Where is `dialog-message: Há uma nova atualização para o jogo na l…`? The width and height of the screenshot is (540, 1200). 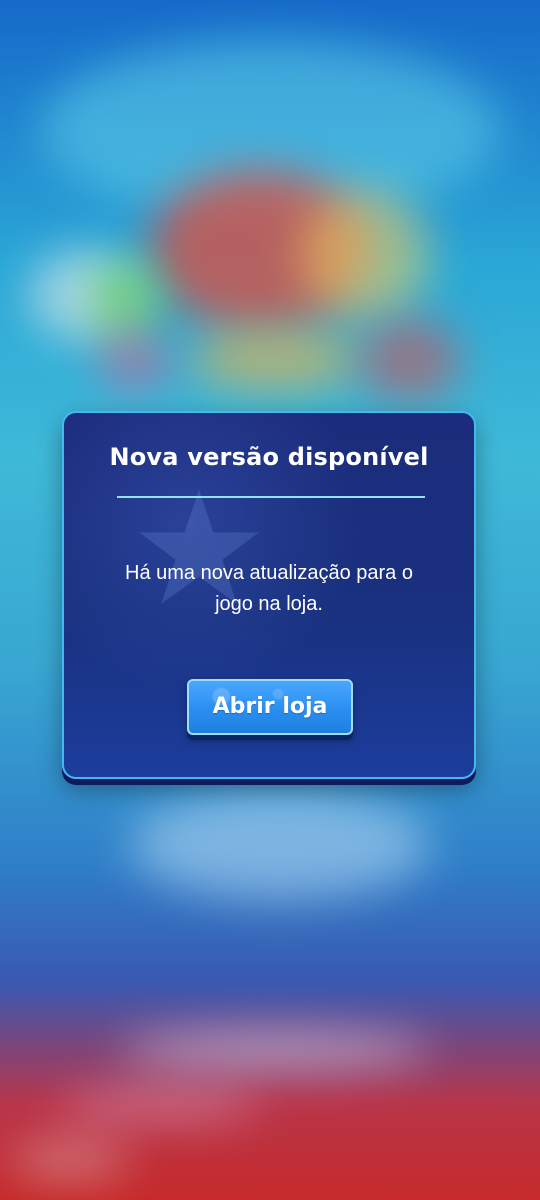 dialog-message: Há uma nova atualização para o jogo na l… is located at coordinates (269, 588).